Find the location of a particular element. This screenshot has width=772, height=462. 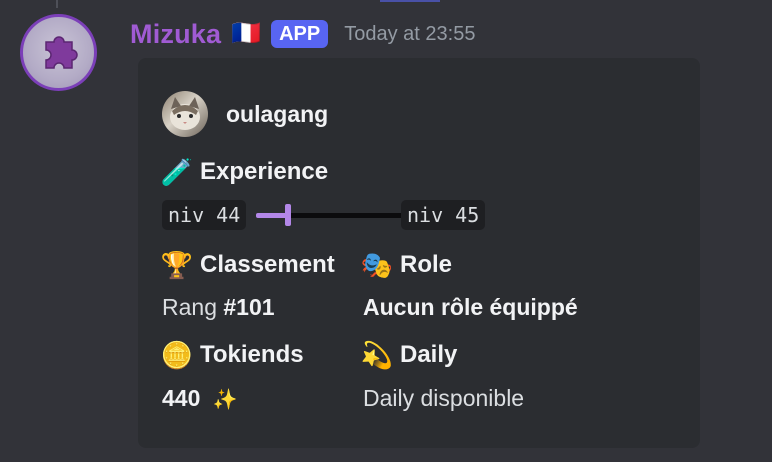

daily-value: Daily disponible is located at coordinates (444, 398).